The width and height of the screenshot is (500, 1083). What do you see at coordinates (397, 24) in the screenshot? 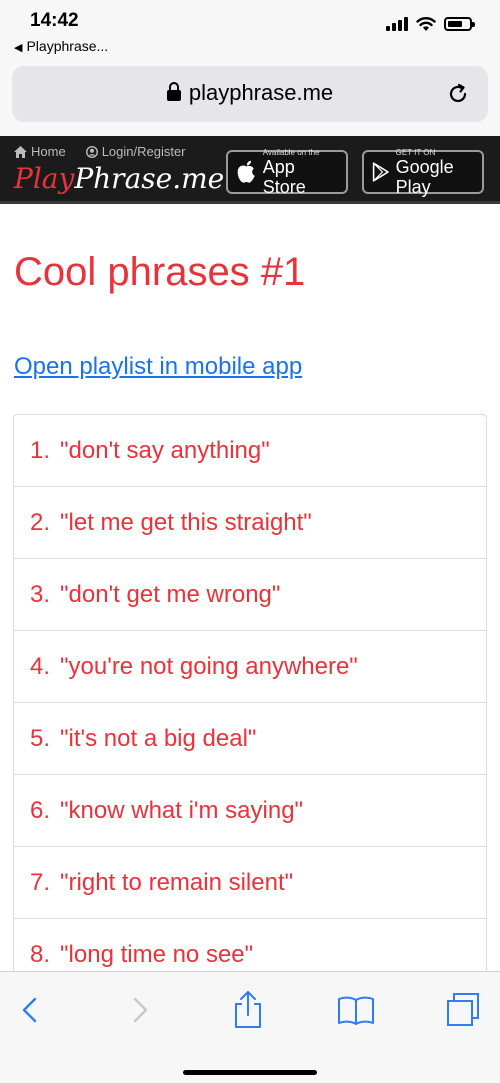
I see `cellular-signal-icon` at bounding box center [397, 24].